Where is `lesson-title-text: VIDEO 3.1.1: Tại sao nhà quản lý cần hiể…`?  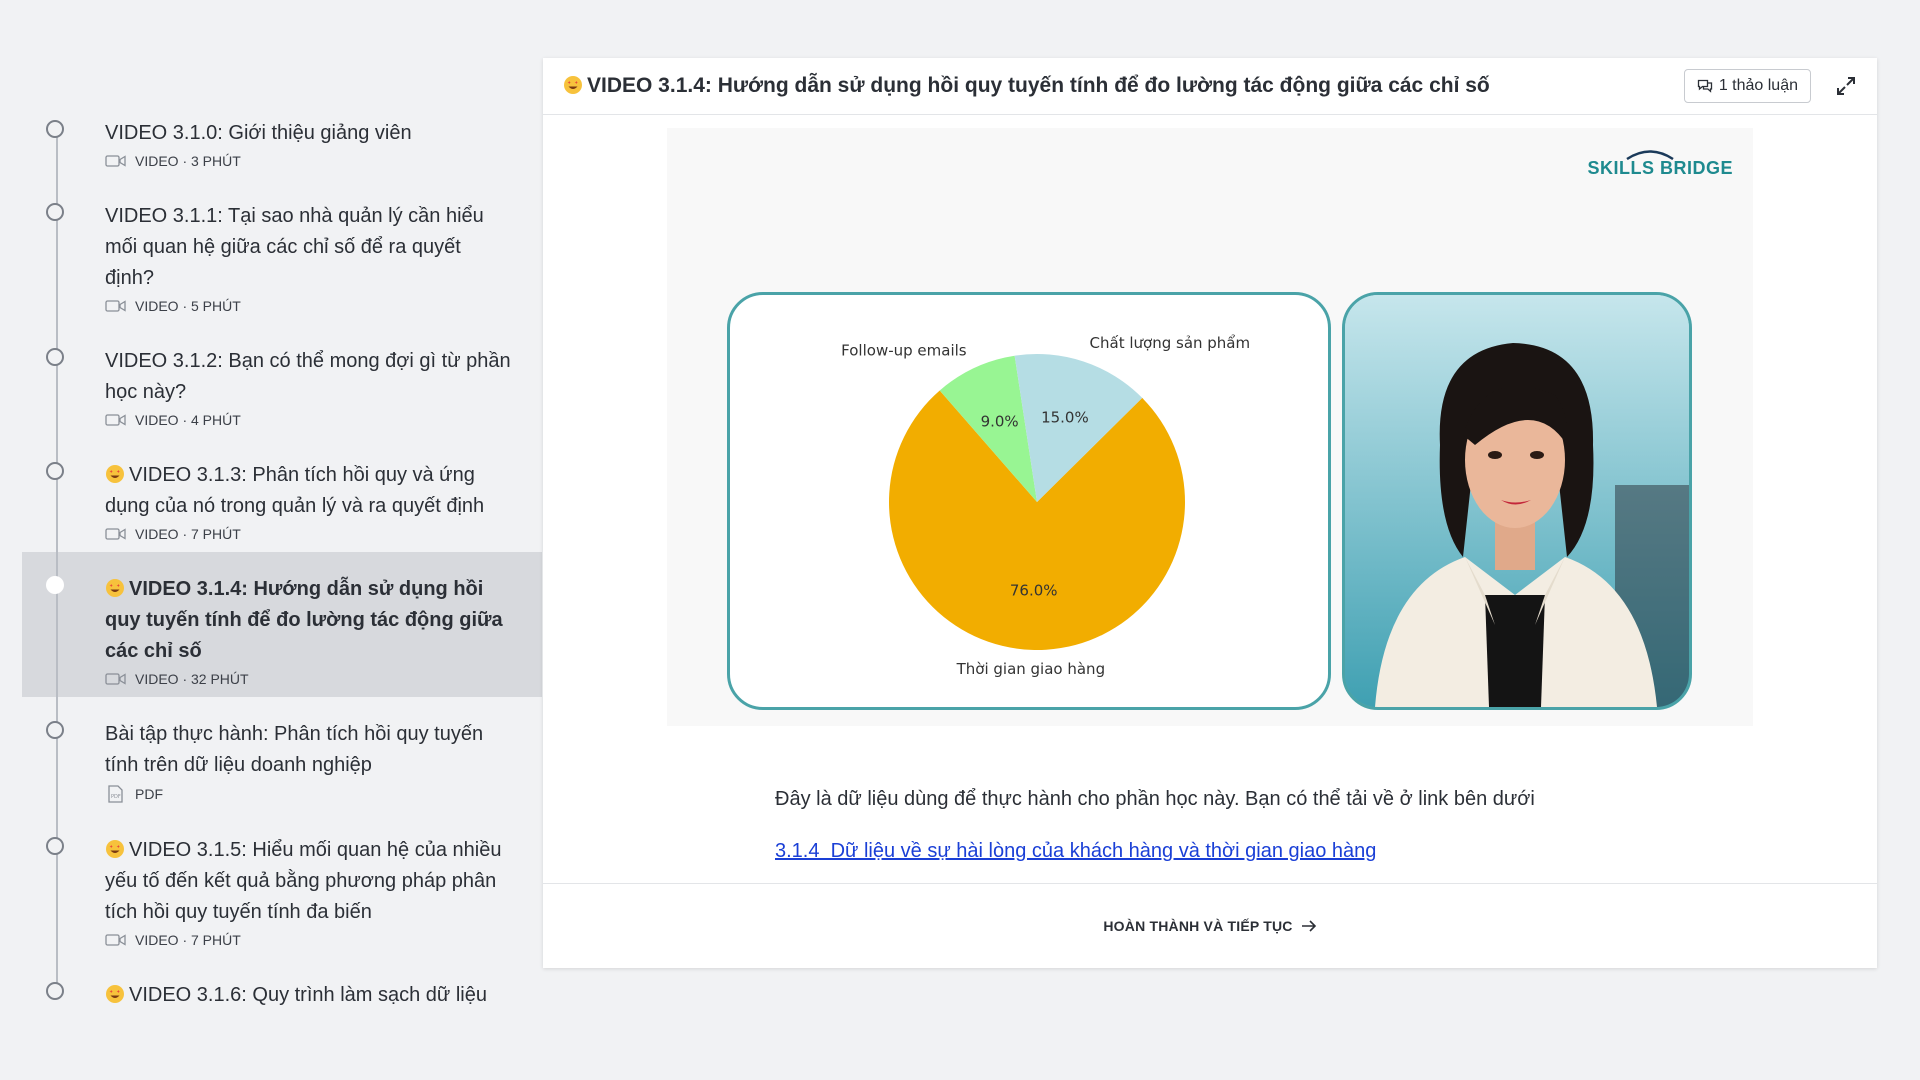
lesson-title-text: VIDEO 3.1.1: Tại sao nhà quản lý cần hiể… is located at coordinates (294, 247).